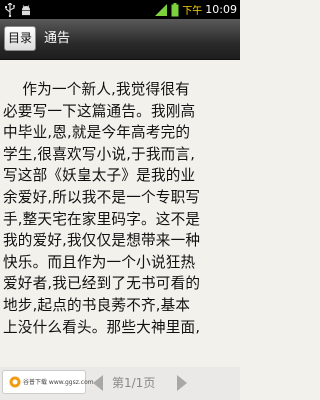 The height and width of the screenshot is (400, 320). What do you see at coordinates (57, 38) in the screenshot?
I see `chapter-title: 通告` at bounding box center [57, 38].